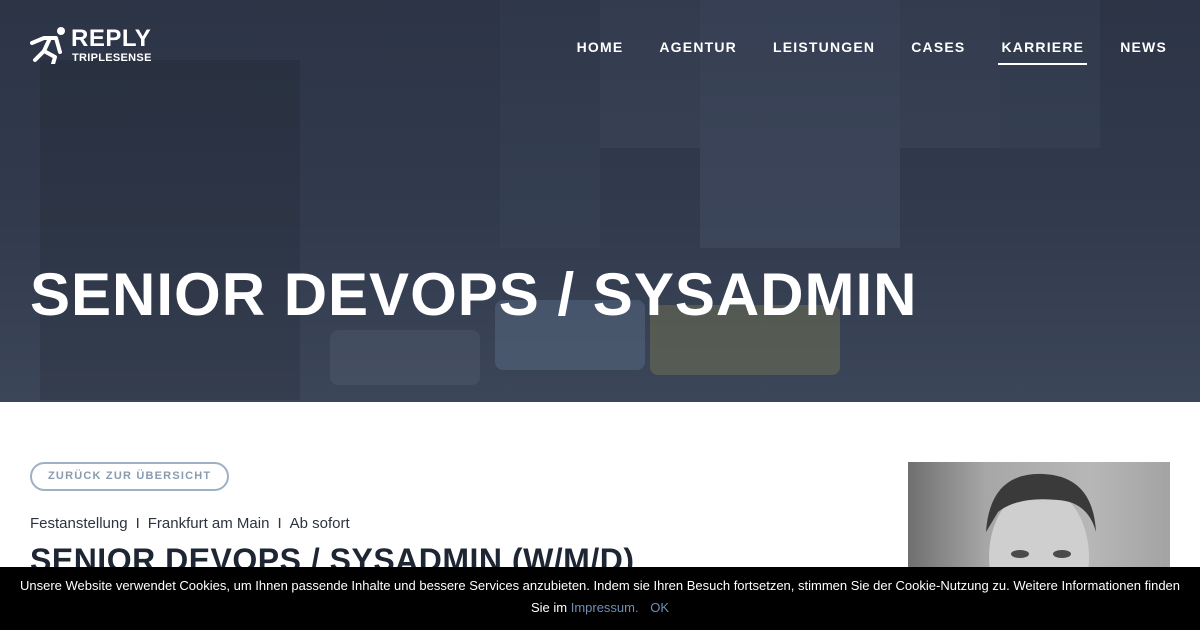 The width and height of the screenshot is (1200, 630). Describe the element at coordinates (208, 523) in the screenshot. I see `job-location: Frankfurt am Main` at that location.